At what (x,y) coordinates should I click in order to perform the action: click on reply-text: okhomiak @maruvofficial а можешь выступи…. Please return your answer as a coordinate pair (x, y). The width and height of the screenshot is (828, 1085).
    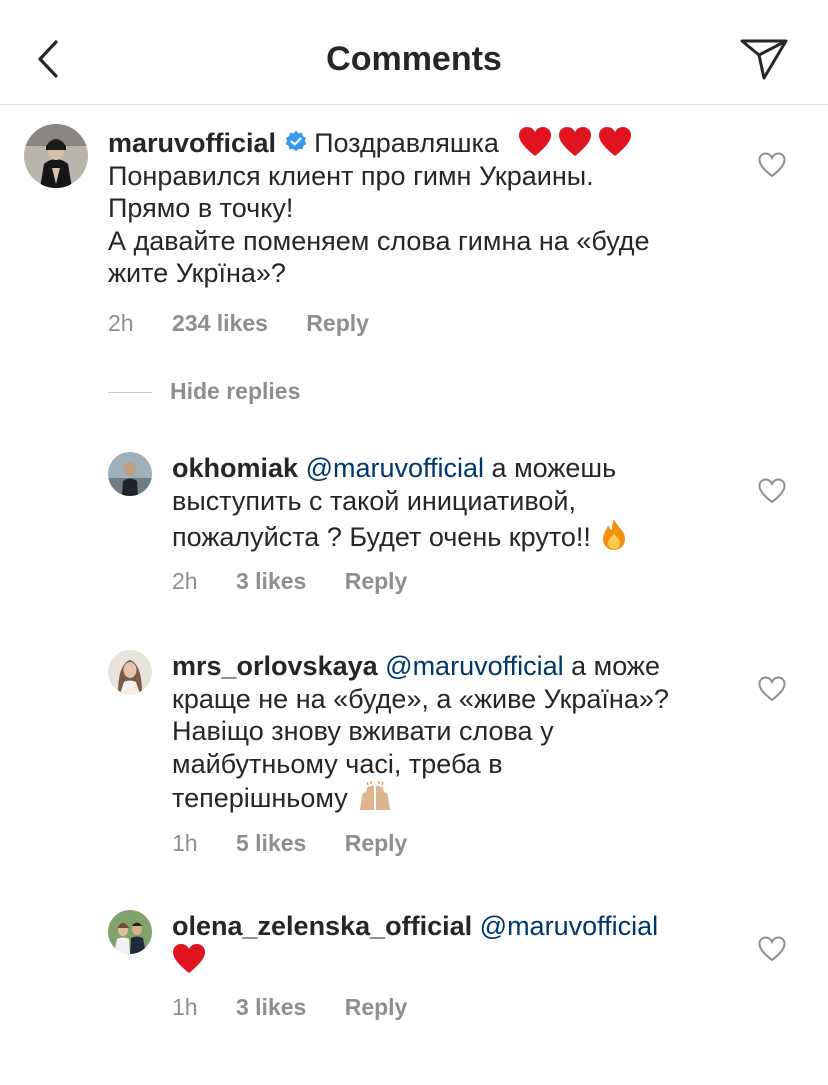
    Looking at the image, I should click on (452, 503).